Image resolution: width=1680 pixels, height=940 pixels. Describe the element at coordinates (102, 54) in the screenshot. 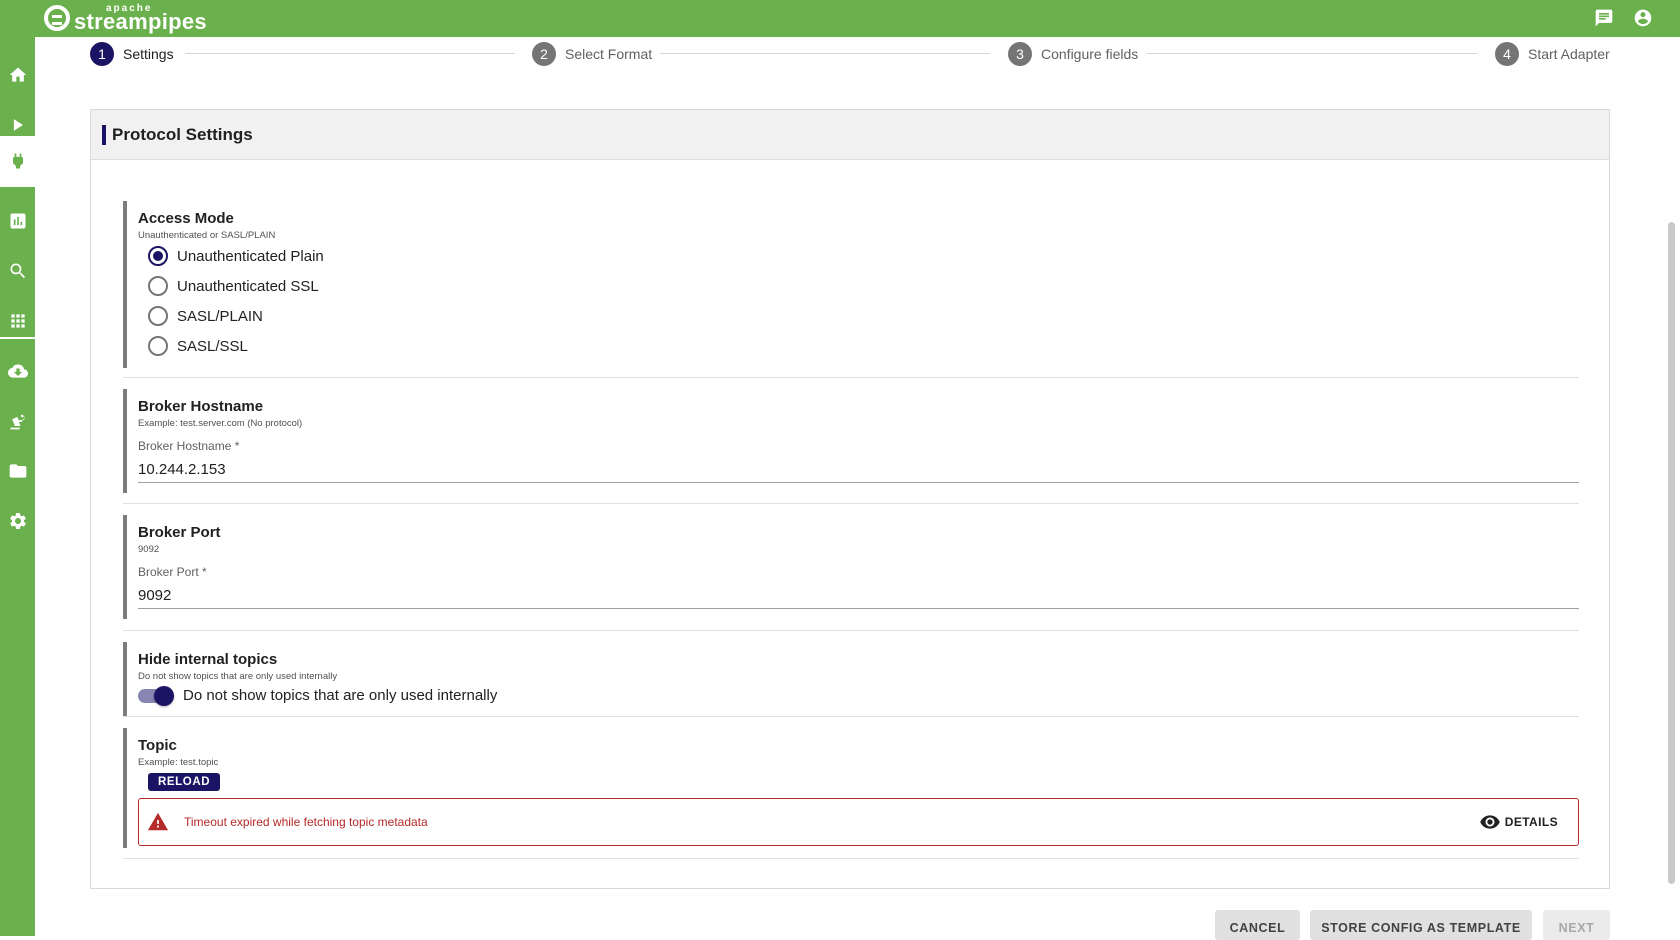

I see `step-number: 1` at that location.